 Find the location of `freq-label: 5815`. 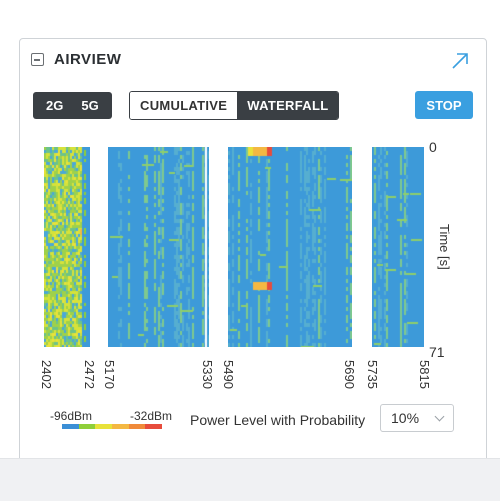

freq-label: 5815 is located at coordinates (424, 374).